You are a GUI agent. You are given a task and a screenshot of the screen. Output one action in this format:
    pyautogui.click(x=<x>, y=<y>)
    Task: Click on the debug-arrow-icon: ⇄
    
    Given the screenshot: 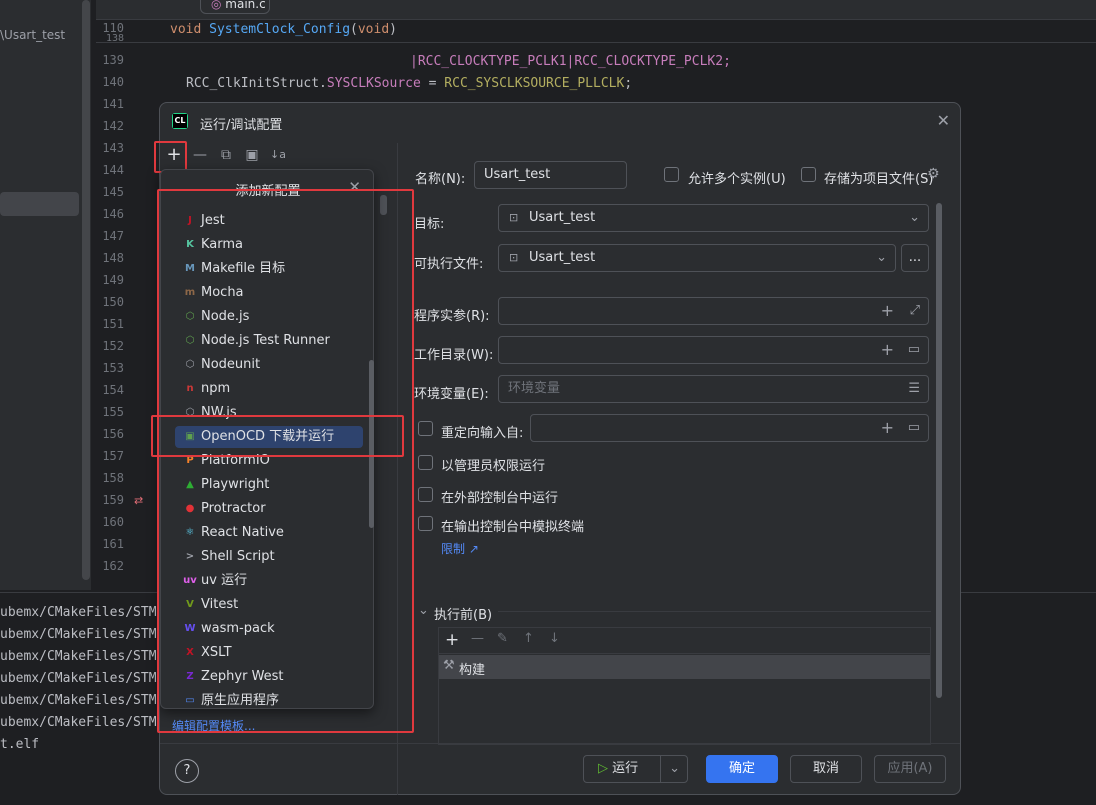 What is the action you would take?
    pyautogui.click(x=138, y=500)
    